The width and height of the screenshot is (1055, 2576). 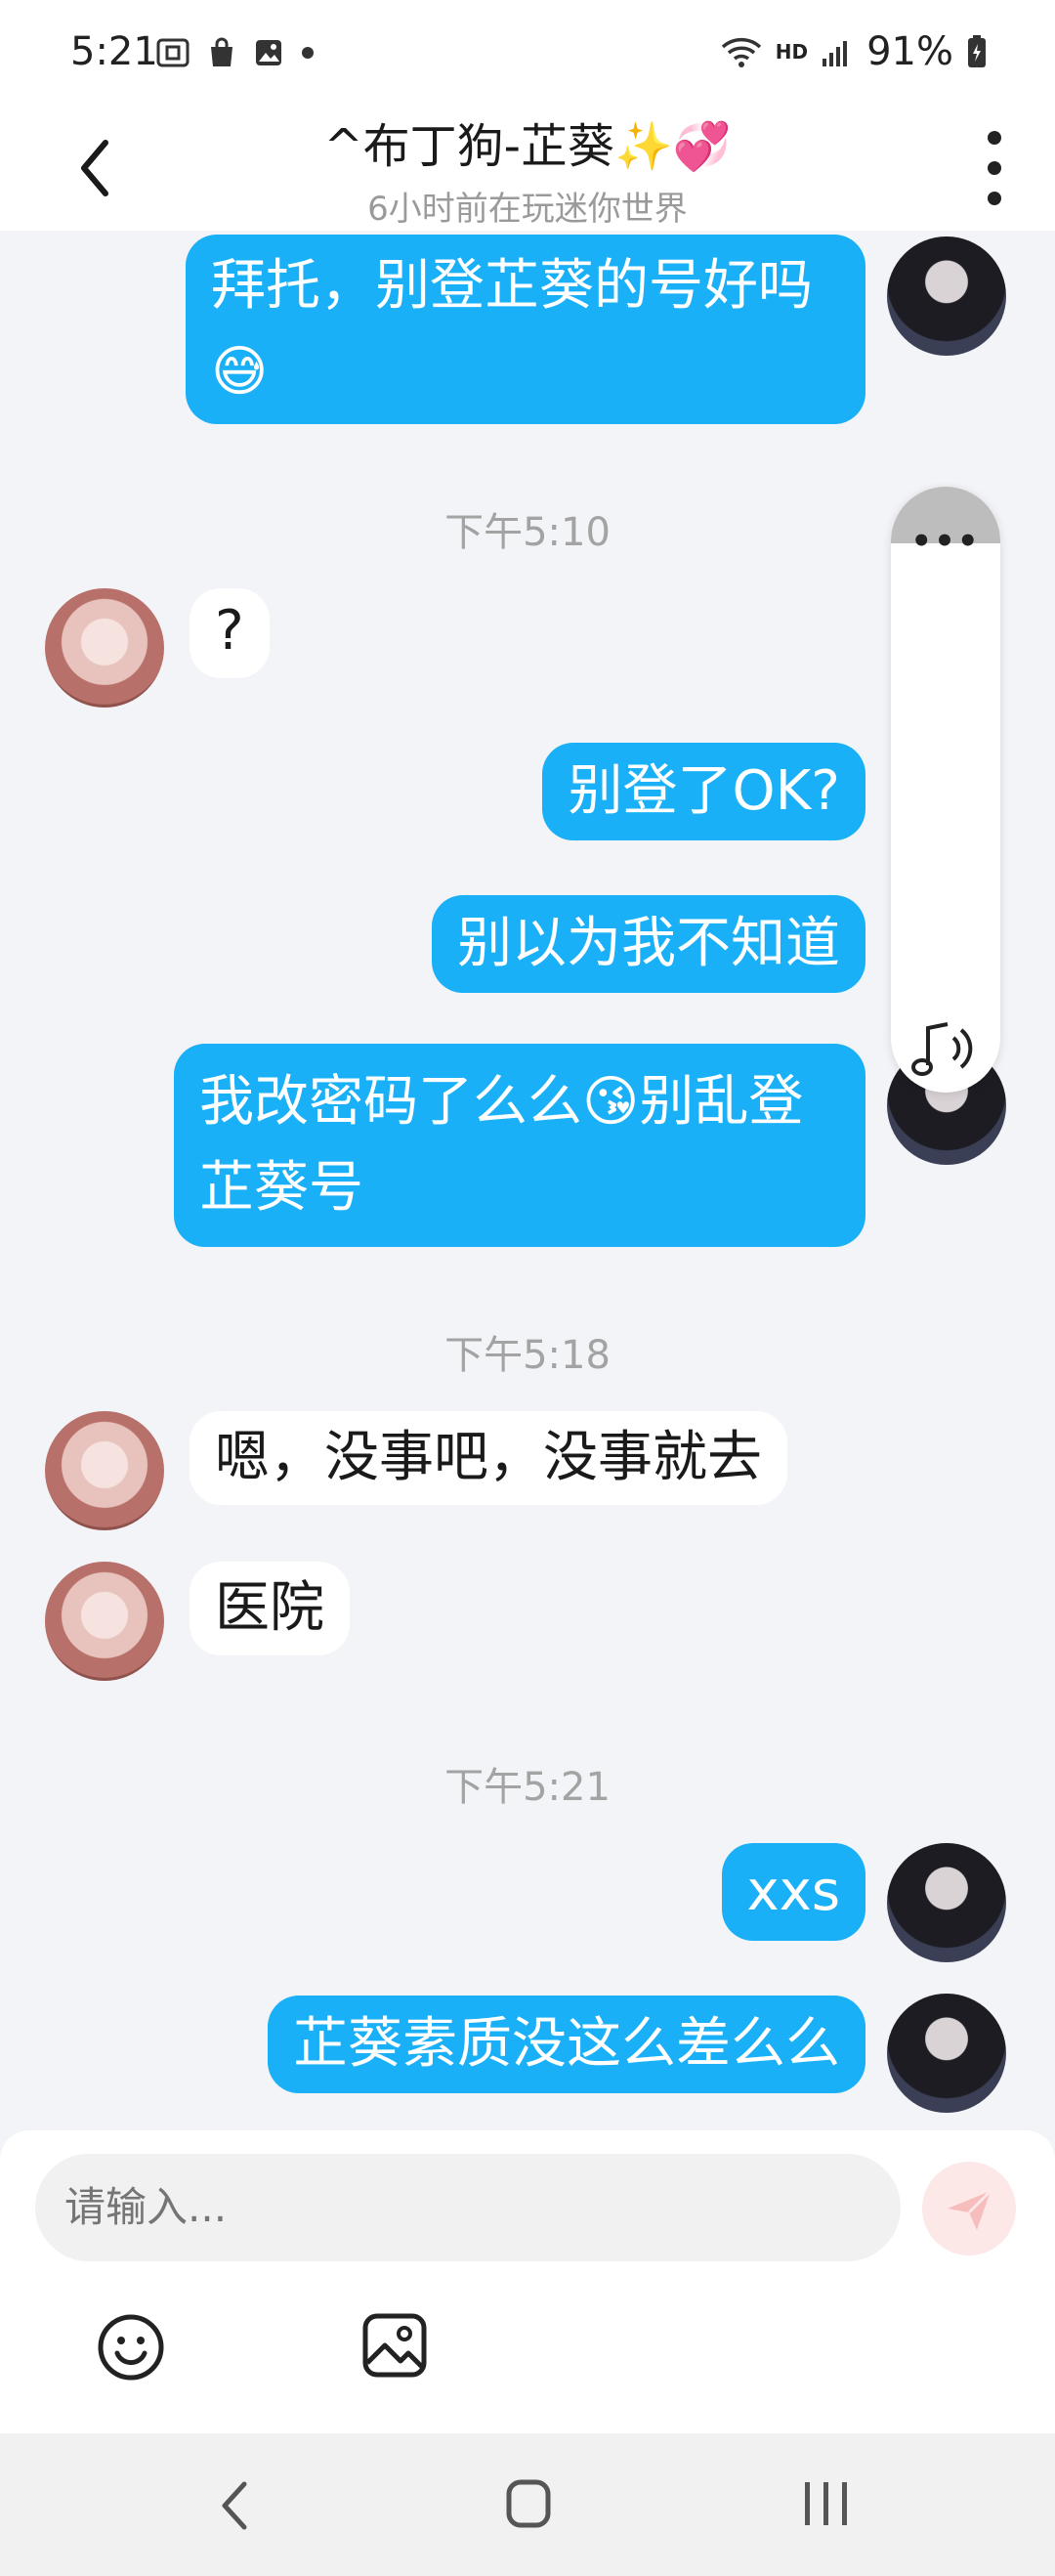 What do you see at coordinates (835, 54) in the screenshot?
I see `signal-icon` at bounding box center [835, 54].